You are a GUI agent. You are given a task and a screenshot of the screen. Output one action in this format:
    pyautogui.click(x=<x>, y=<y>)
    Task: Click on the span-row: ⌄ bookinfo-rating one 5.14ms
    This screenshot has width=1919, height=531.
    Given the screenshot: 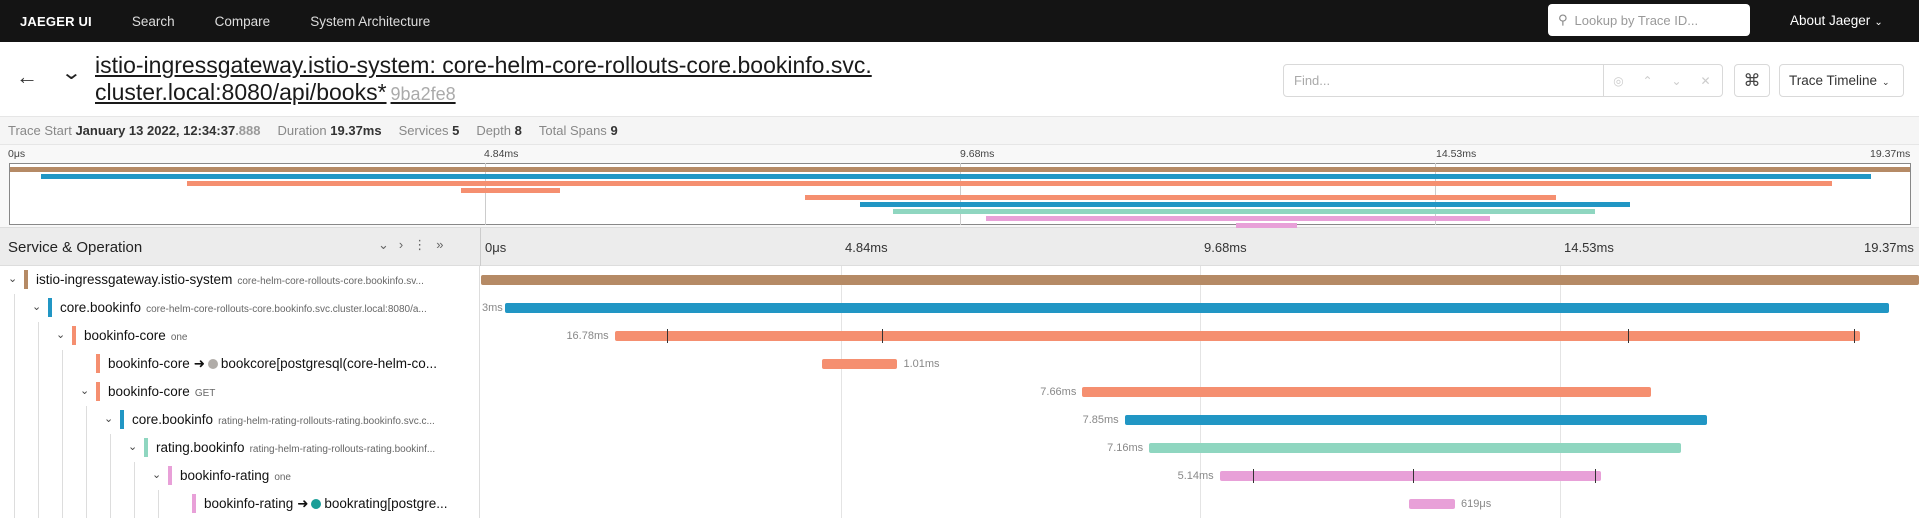 What is the action you would take?
    pyautogui.click(x=959, y=476)
    